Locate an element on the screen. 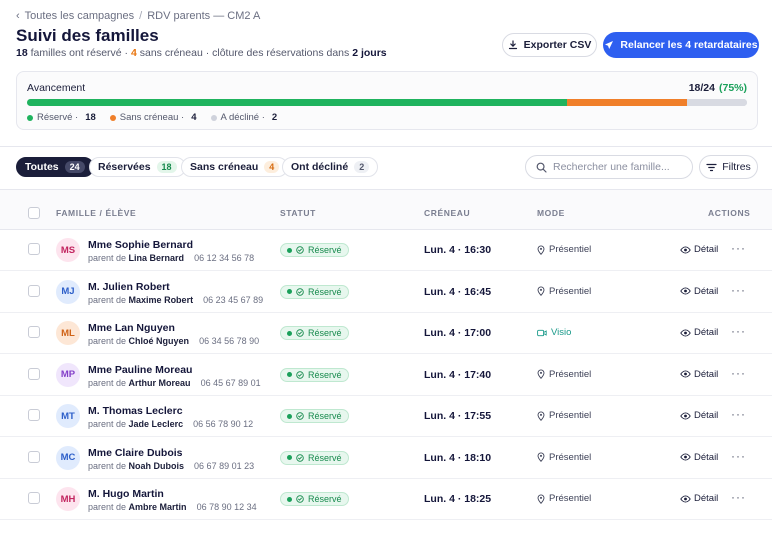 The image size is (772, 542). relance-retardataires-button: Relancer les 4 retardataires is located at coordinates (681, 45).